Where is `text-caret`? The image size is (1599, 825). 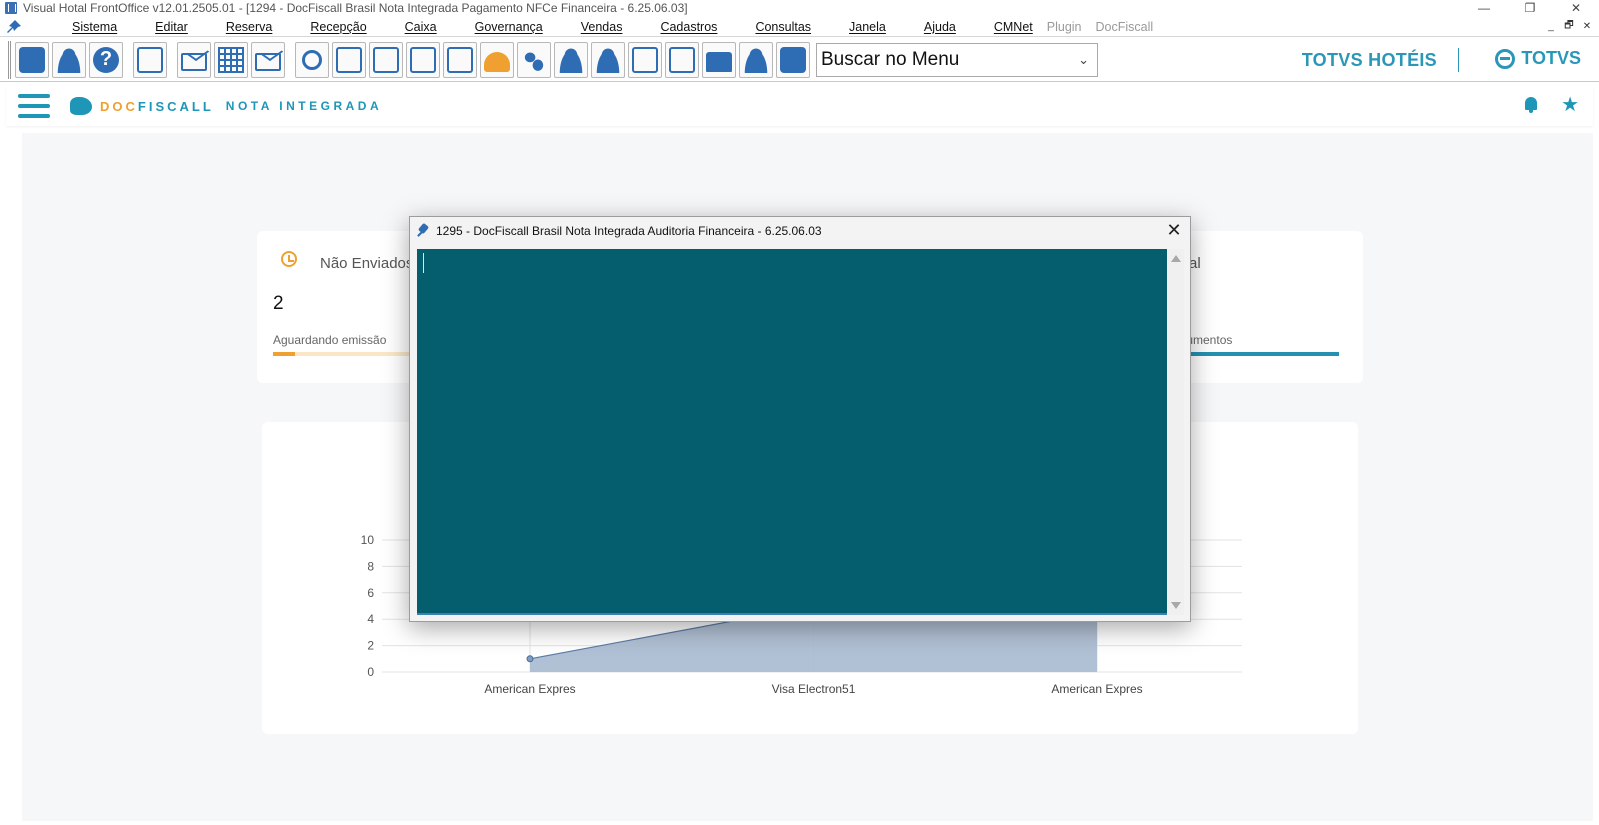
text-caret is located at coordinates (423, 263).